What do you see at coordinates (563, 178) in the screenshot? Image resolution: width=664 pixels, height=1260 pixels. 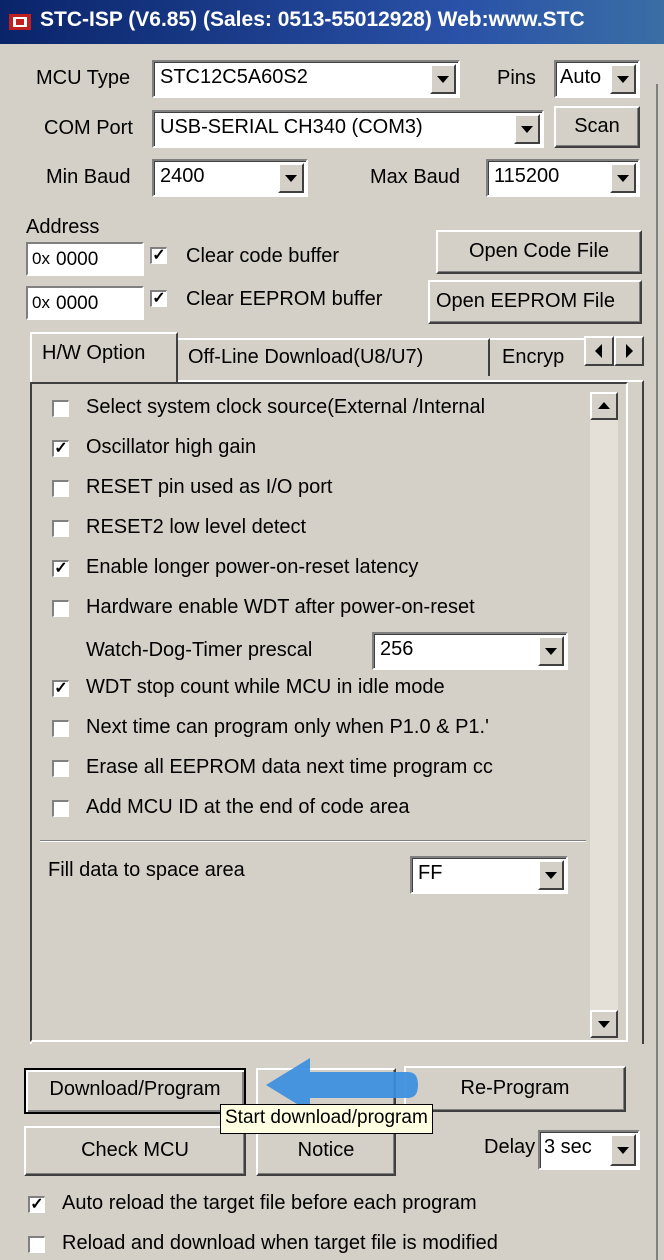 I see `max-baud-select: 115200` at bounding box center [563, 178].